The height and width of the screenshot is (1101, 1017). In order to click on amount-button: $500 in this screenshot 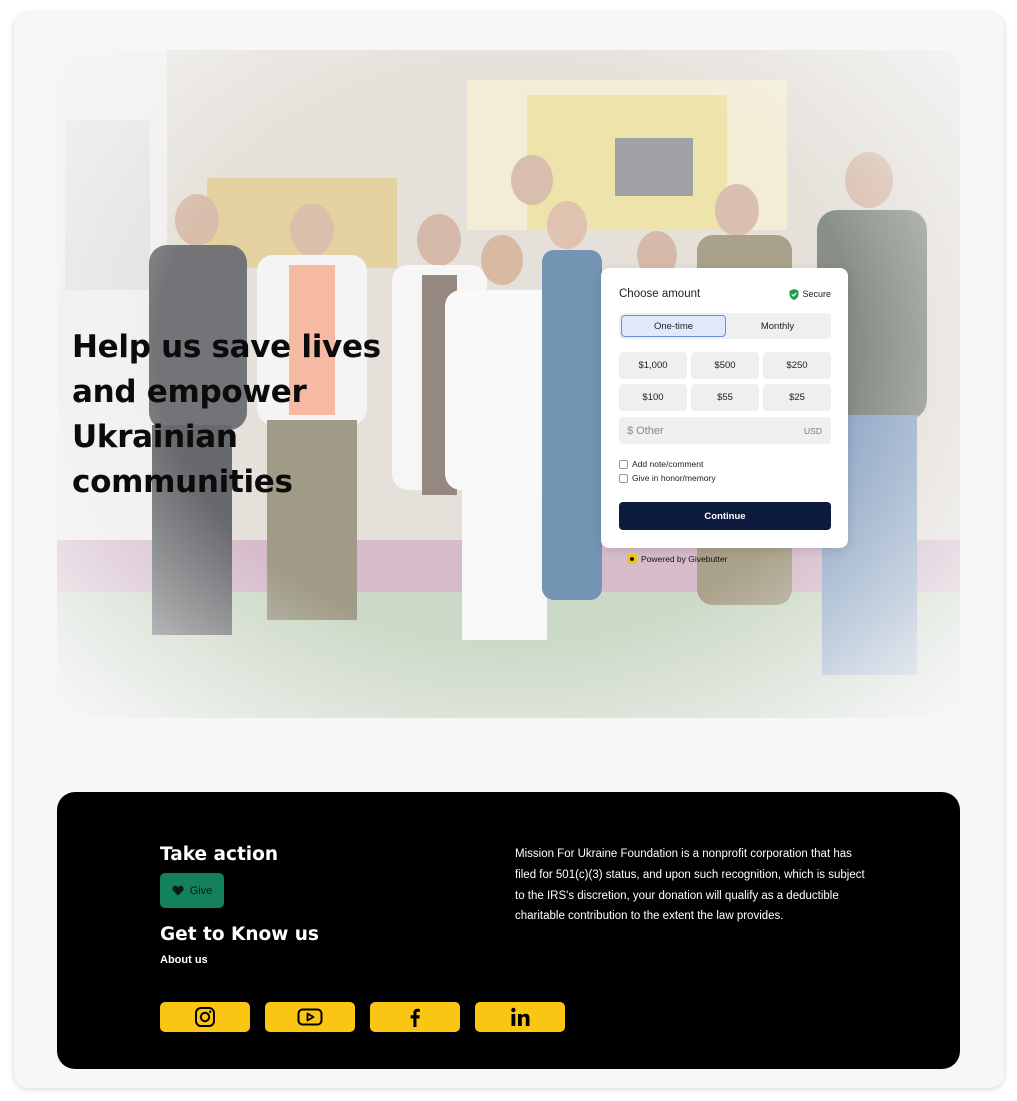, I will do `click(725, 365)`.